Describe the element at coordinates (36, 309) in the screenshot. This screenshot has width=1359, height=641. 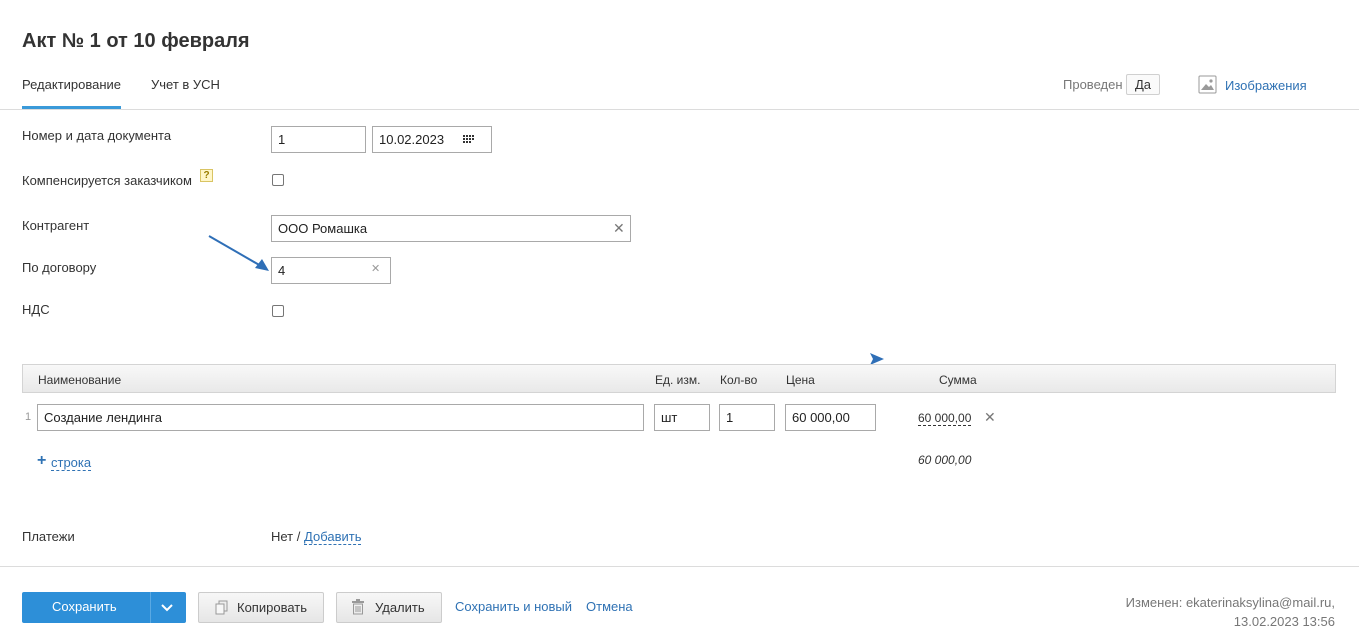
I see `vat-label: НДС` at that location.